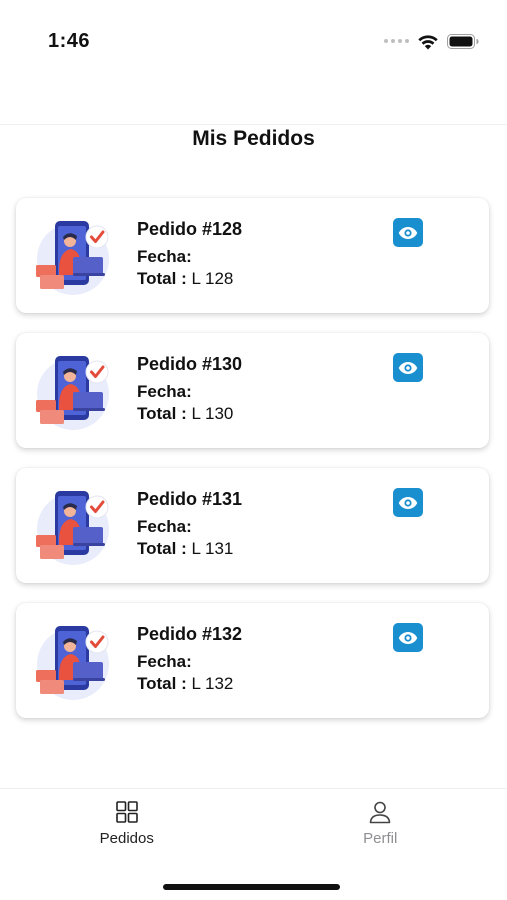 Image resolution: width=507 pixels, height=900 pixels. What do you see at coordinates (380, 838) in the screenshot?
I see `tab-perfil-label: Perfil` at bounding box center [380, 838].